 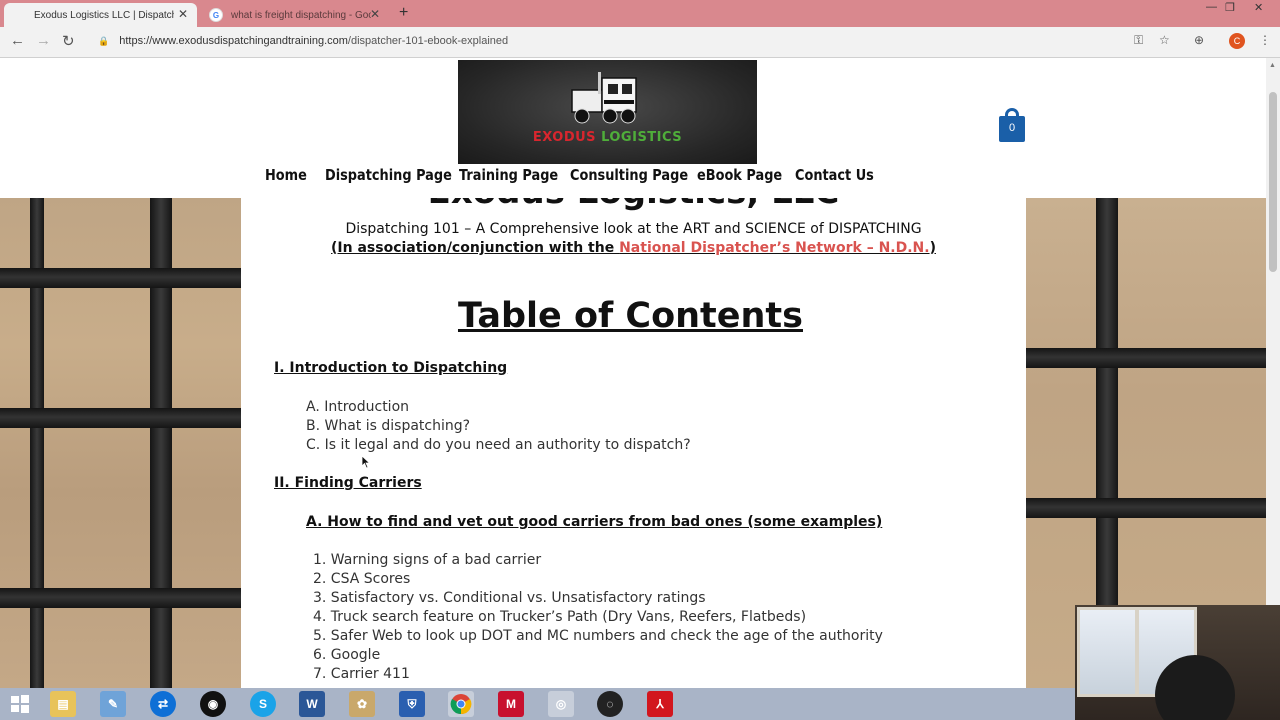 I want to click on new-tab-button: +, so click(x=403, y=13).